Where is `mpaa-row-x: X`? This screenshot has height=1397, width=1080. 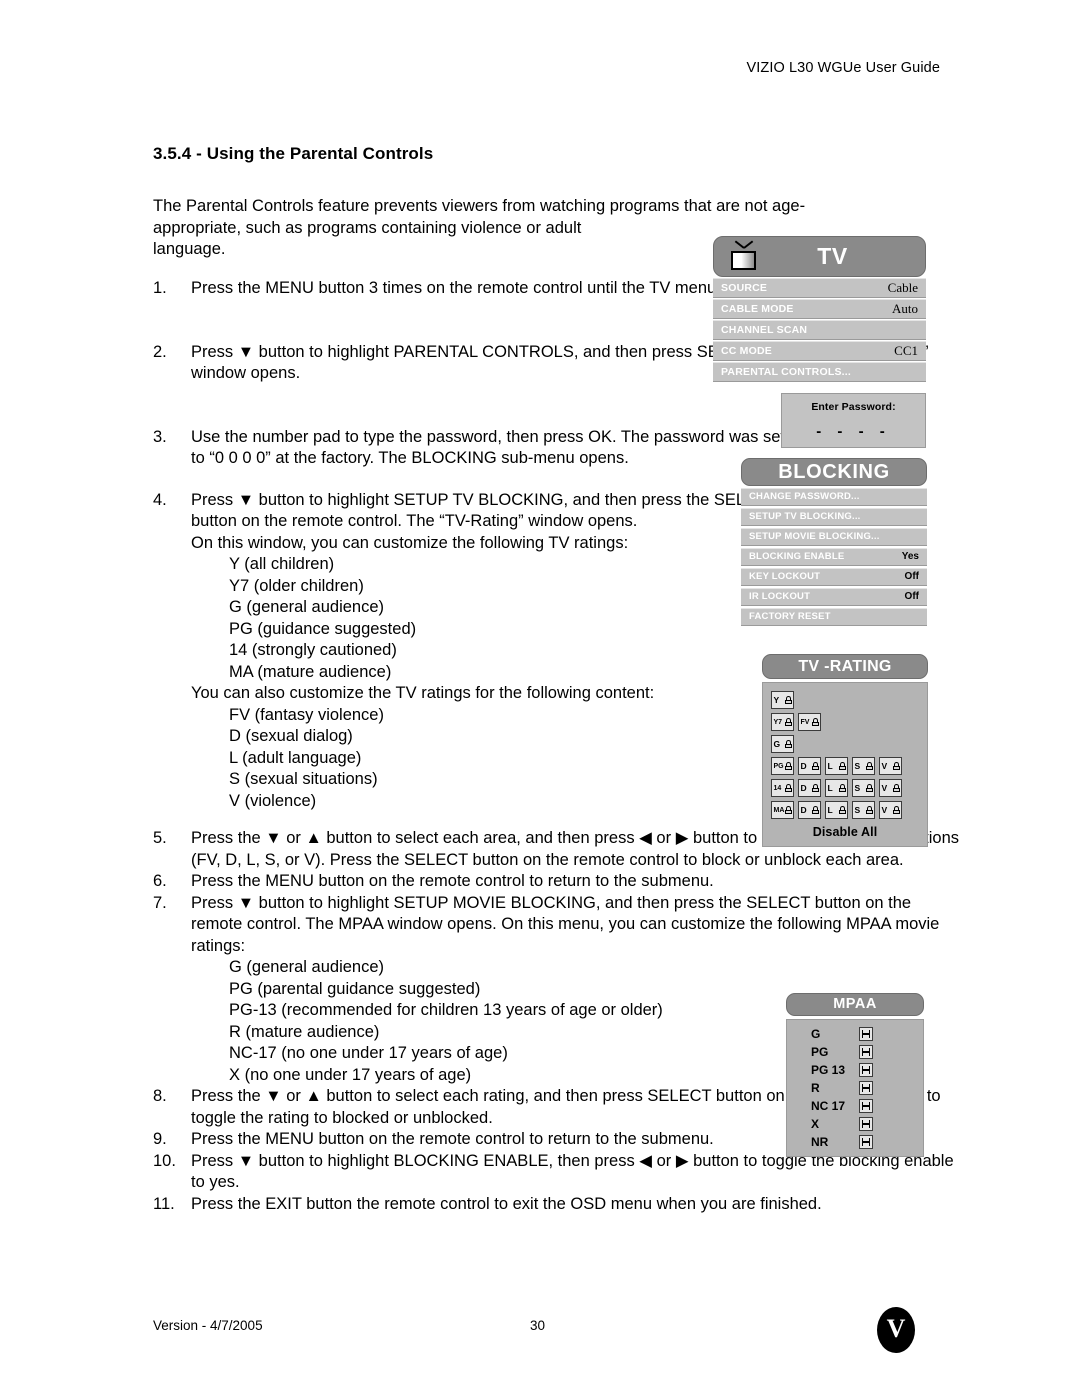 mpaa-row-x: X is located at coordinates (855, 1124).